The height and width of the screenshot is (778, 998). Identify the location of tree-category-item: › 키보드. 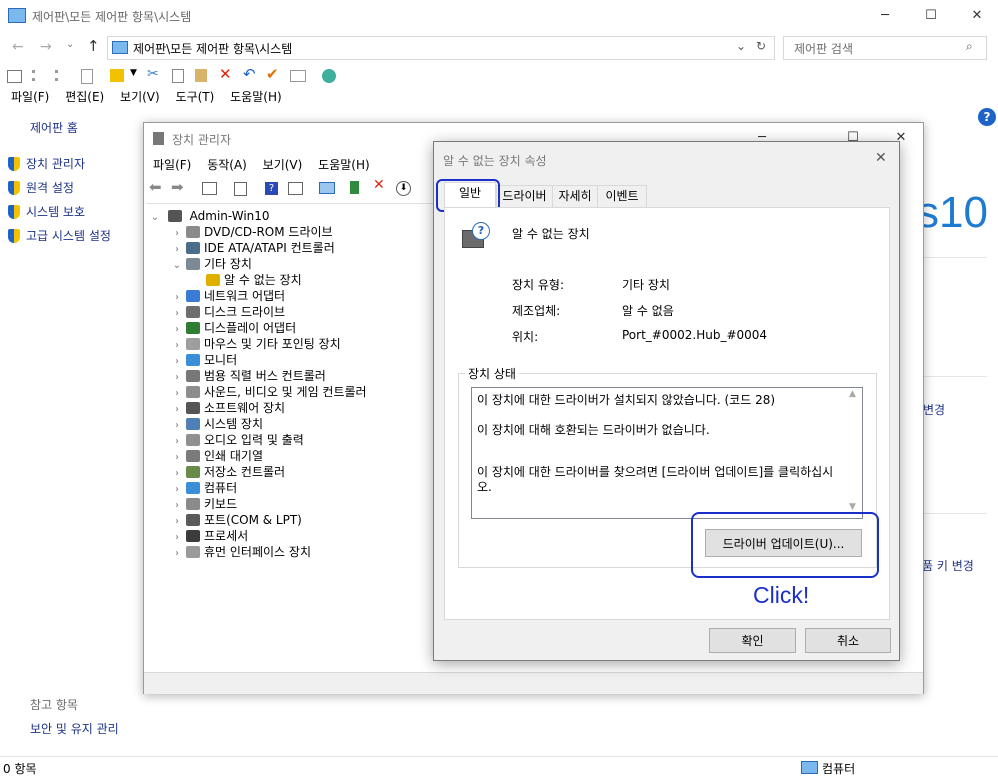
(204, 504).